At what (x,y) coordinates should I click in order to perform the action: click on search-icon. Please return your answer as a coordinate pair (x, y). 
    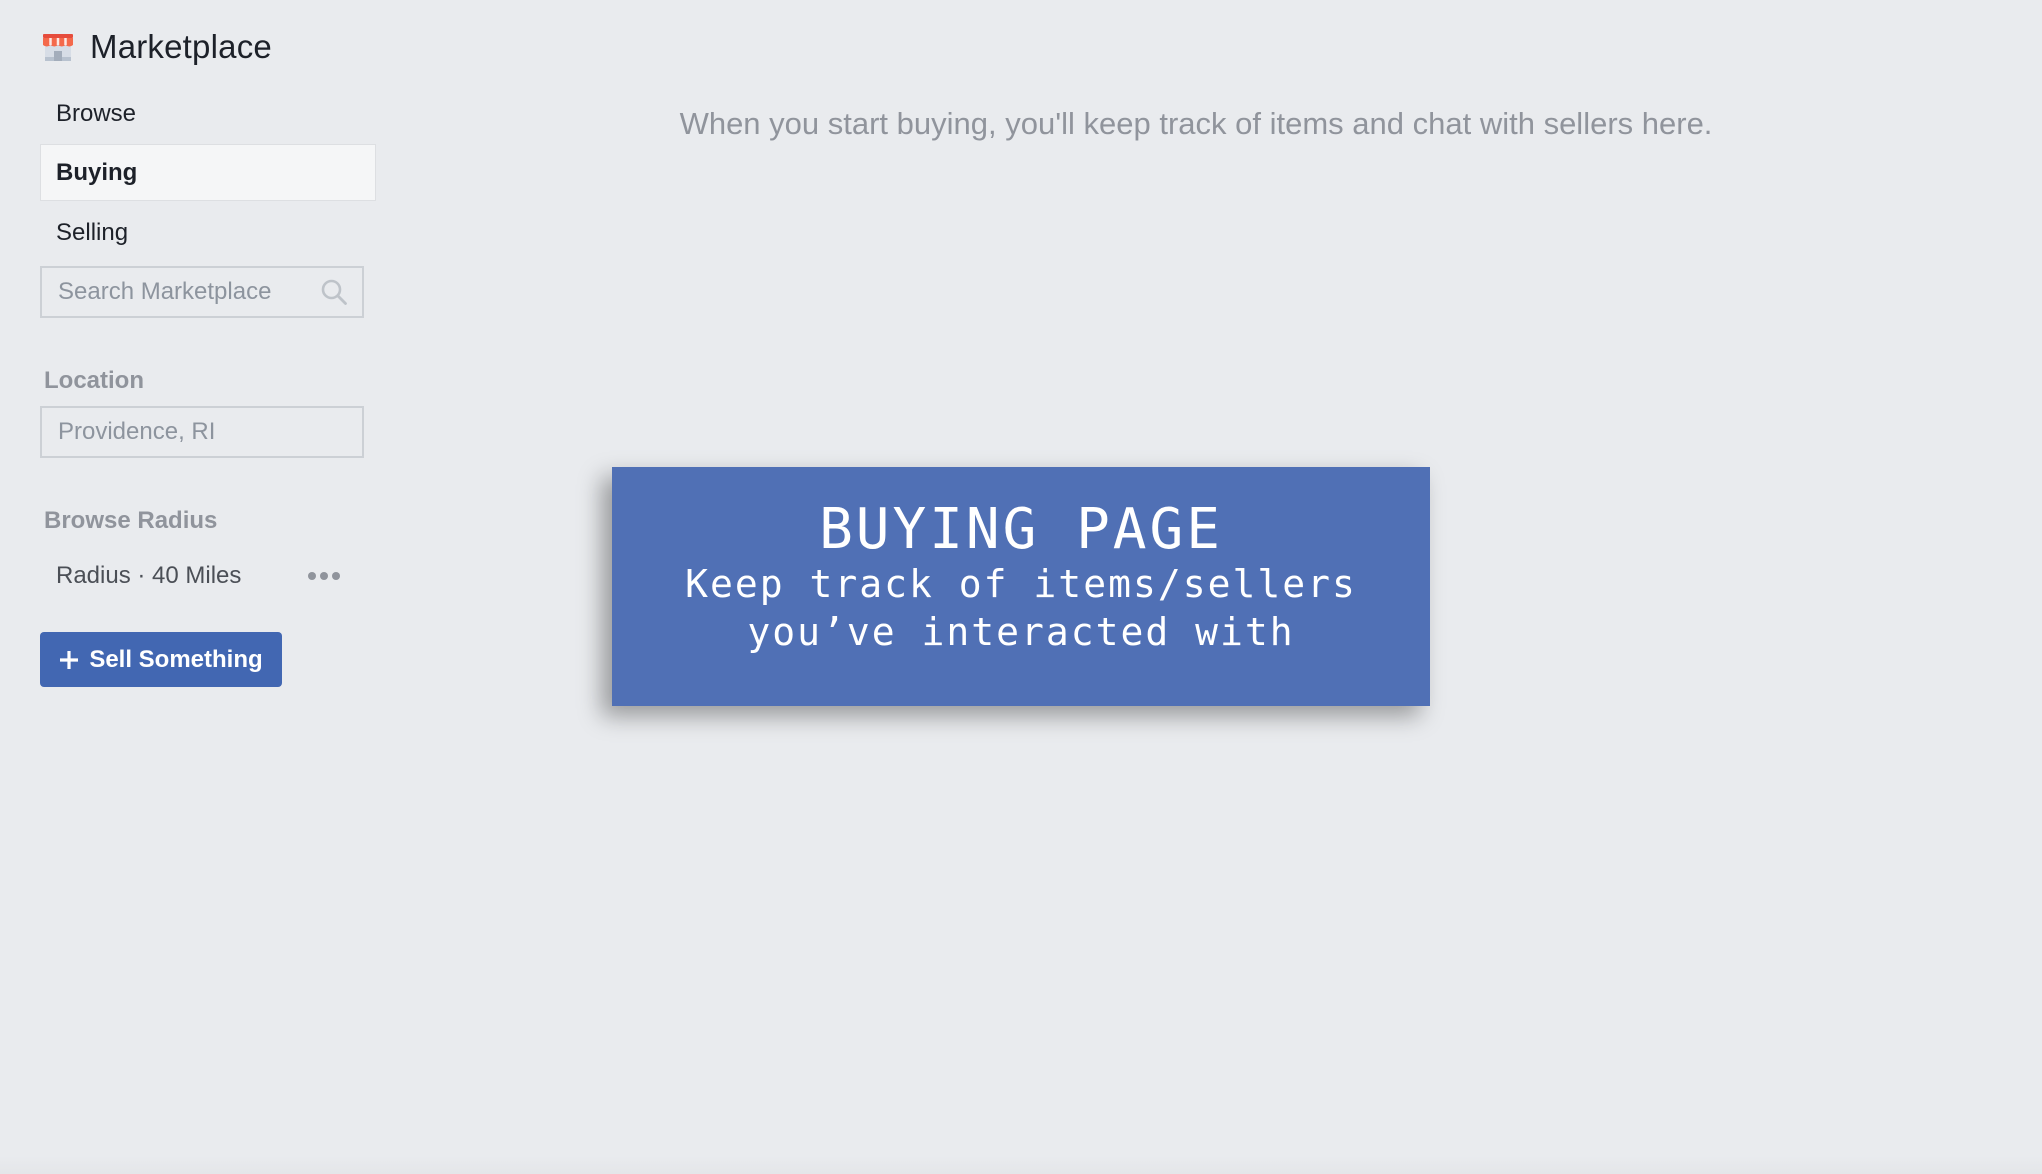
    Looking at the image, I should click on (334, 292).